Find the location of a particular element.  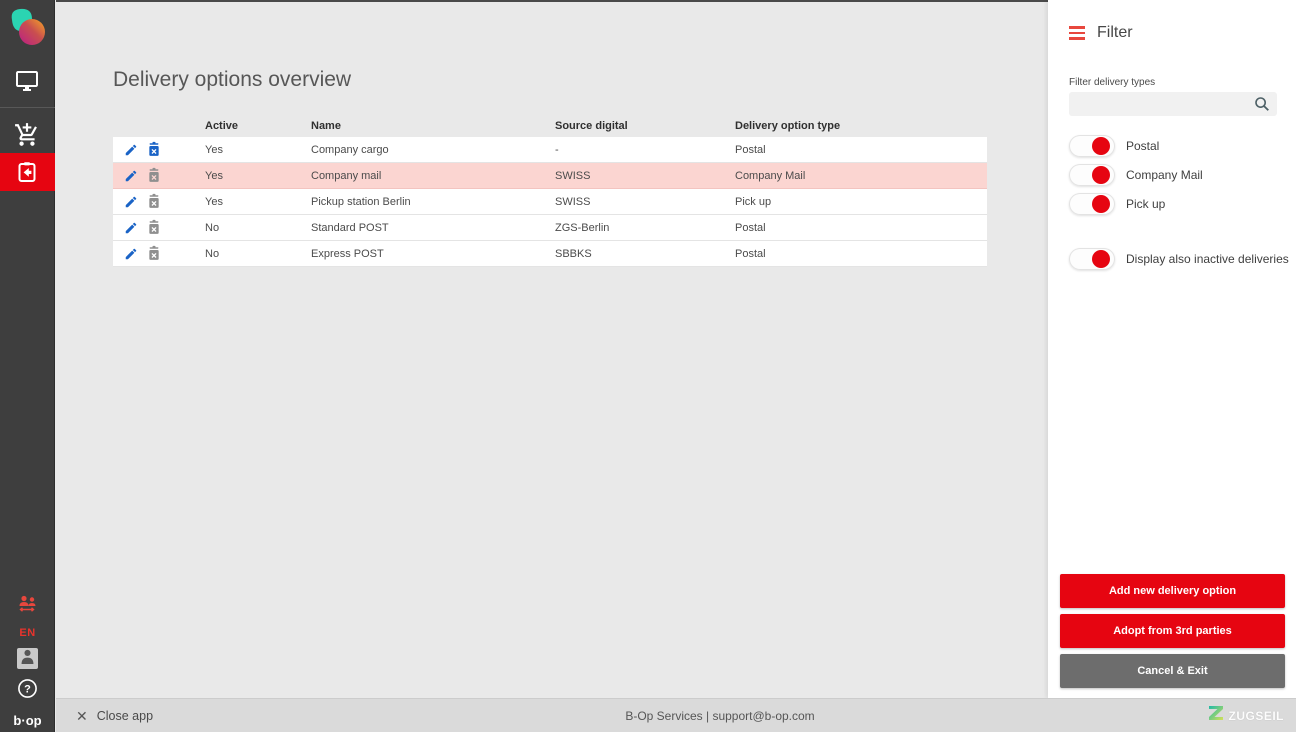

monitor-icon is located at coordinates (27, 81).